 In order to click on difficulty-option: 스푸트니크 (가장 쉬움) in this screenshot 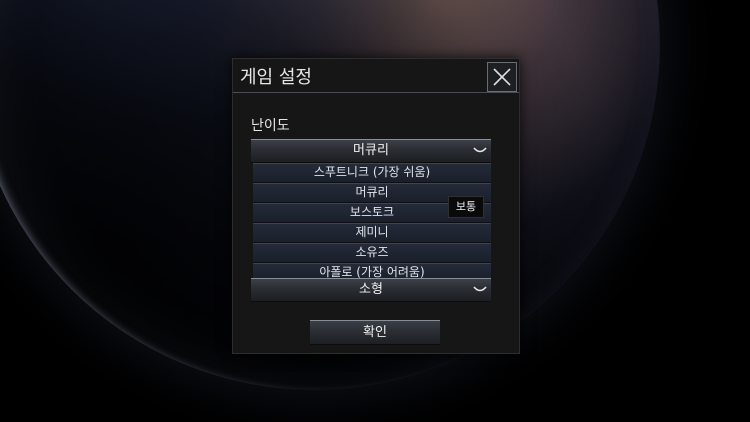, I will do `click(372, 172)`.